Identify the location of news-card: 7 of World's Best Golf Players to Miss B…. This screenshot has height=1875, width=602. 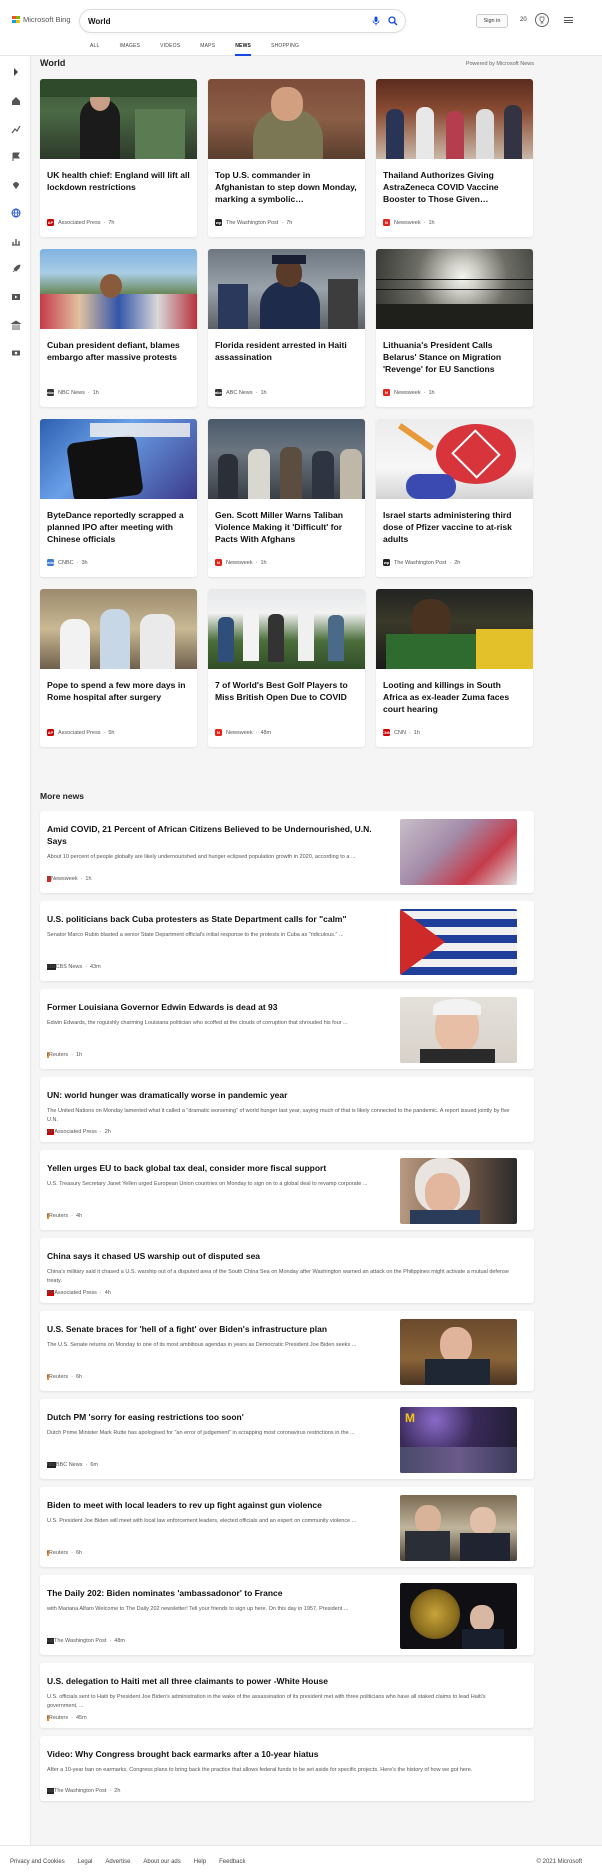
(286, 668).